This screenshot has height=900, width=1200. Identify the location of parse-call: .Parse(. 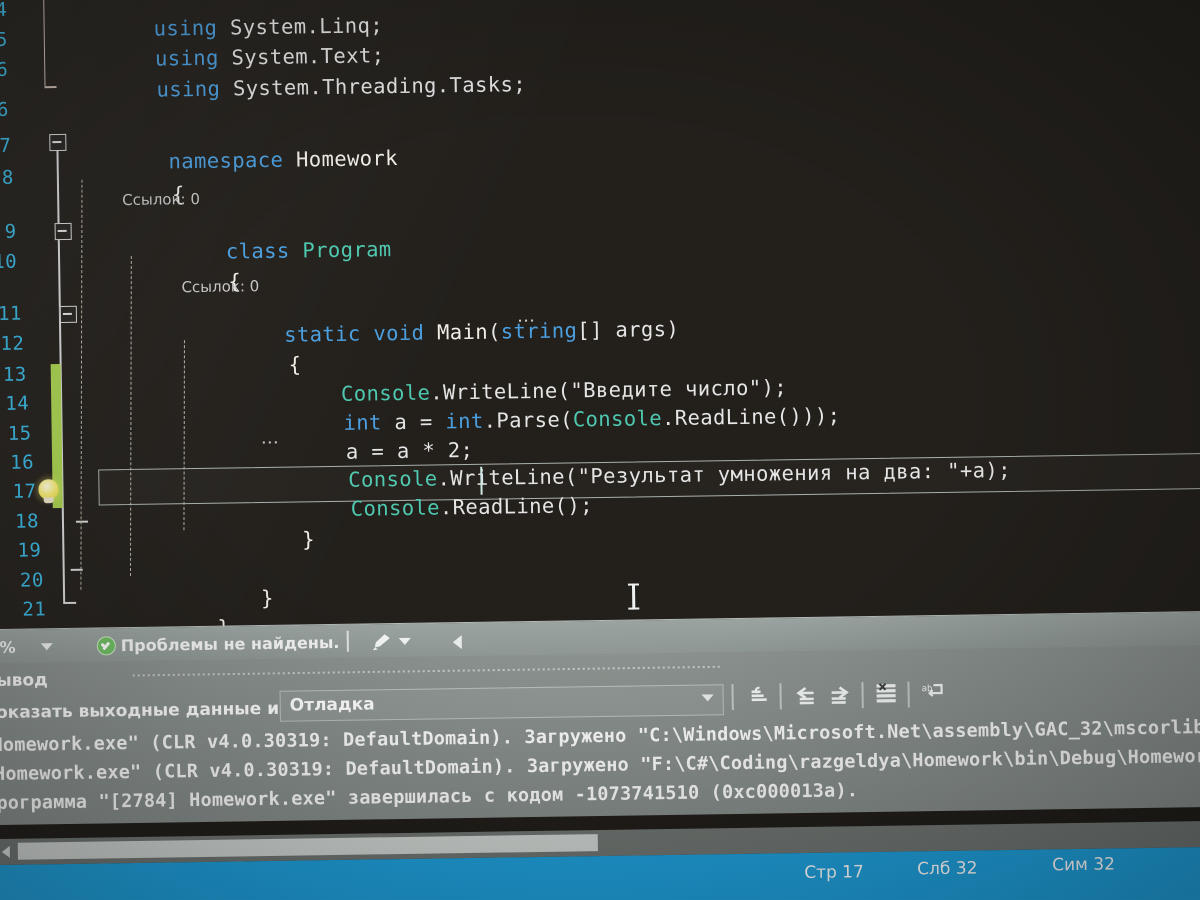
(528, 420).